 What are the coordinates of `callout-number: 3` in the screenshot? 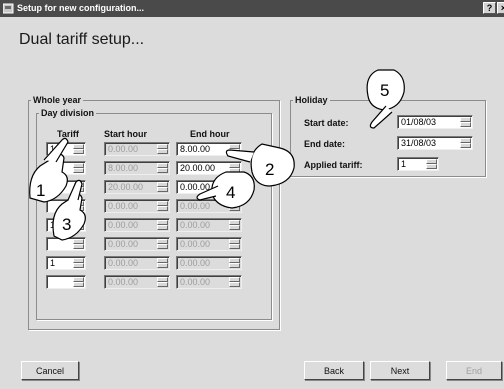 It's located at (66, 224).